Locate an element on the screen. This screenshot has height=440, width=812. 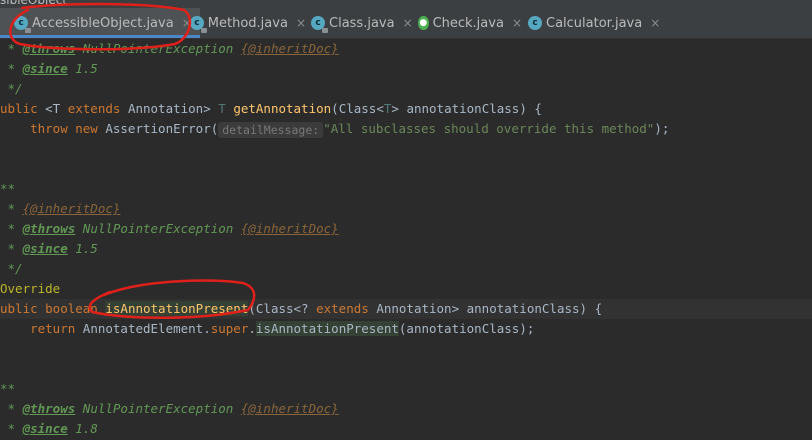
parameter-hint: detailMessage: is located at coordinates (271, 129).